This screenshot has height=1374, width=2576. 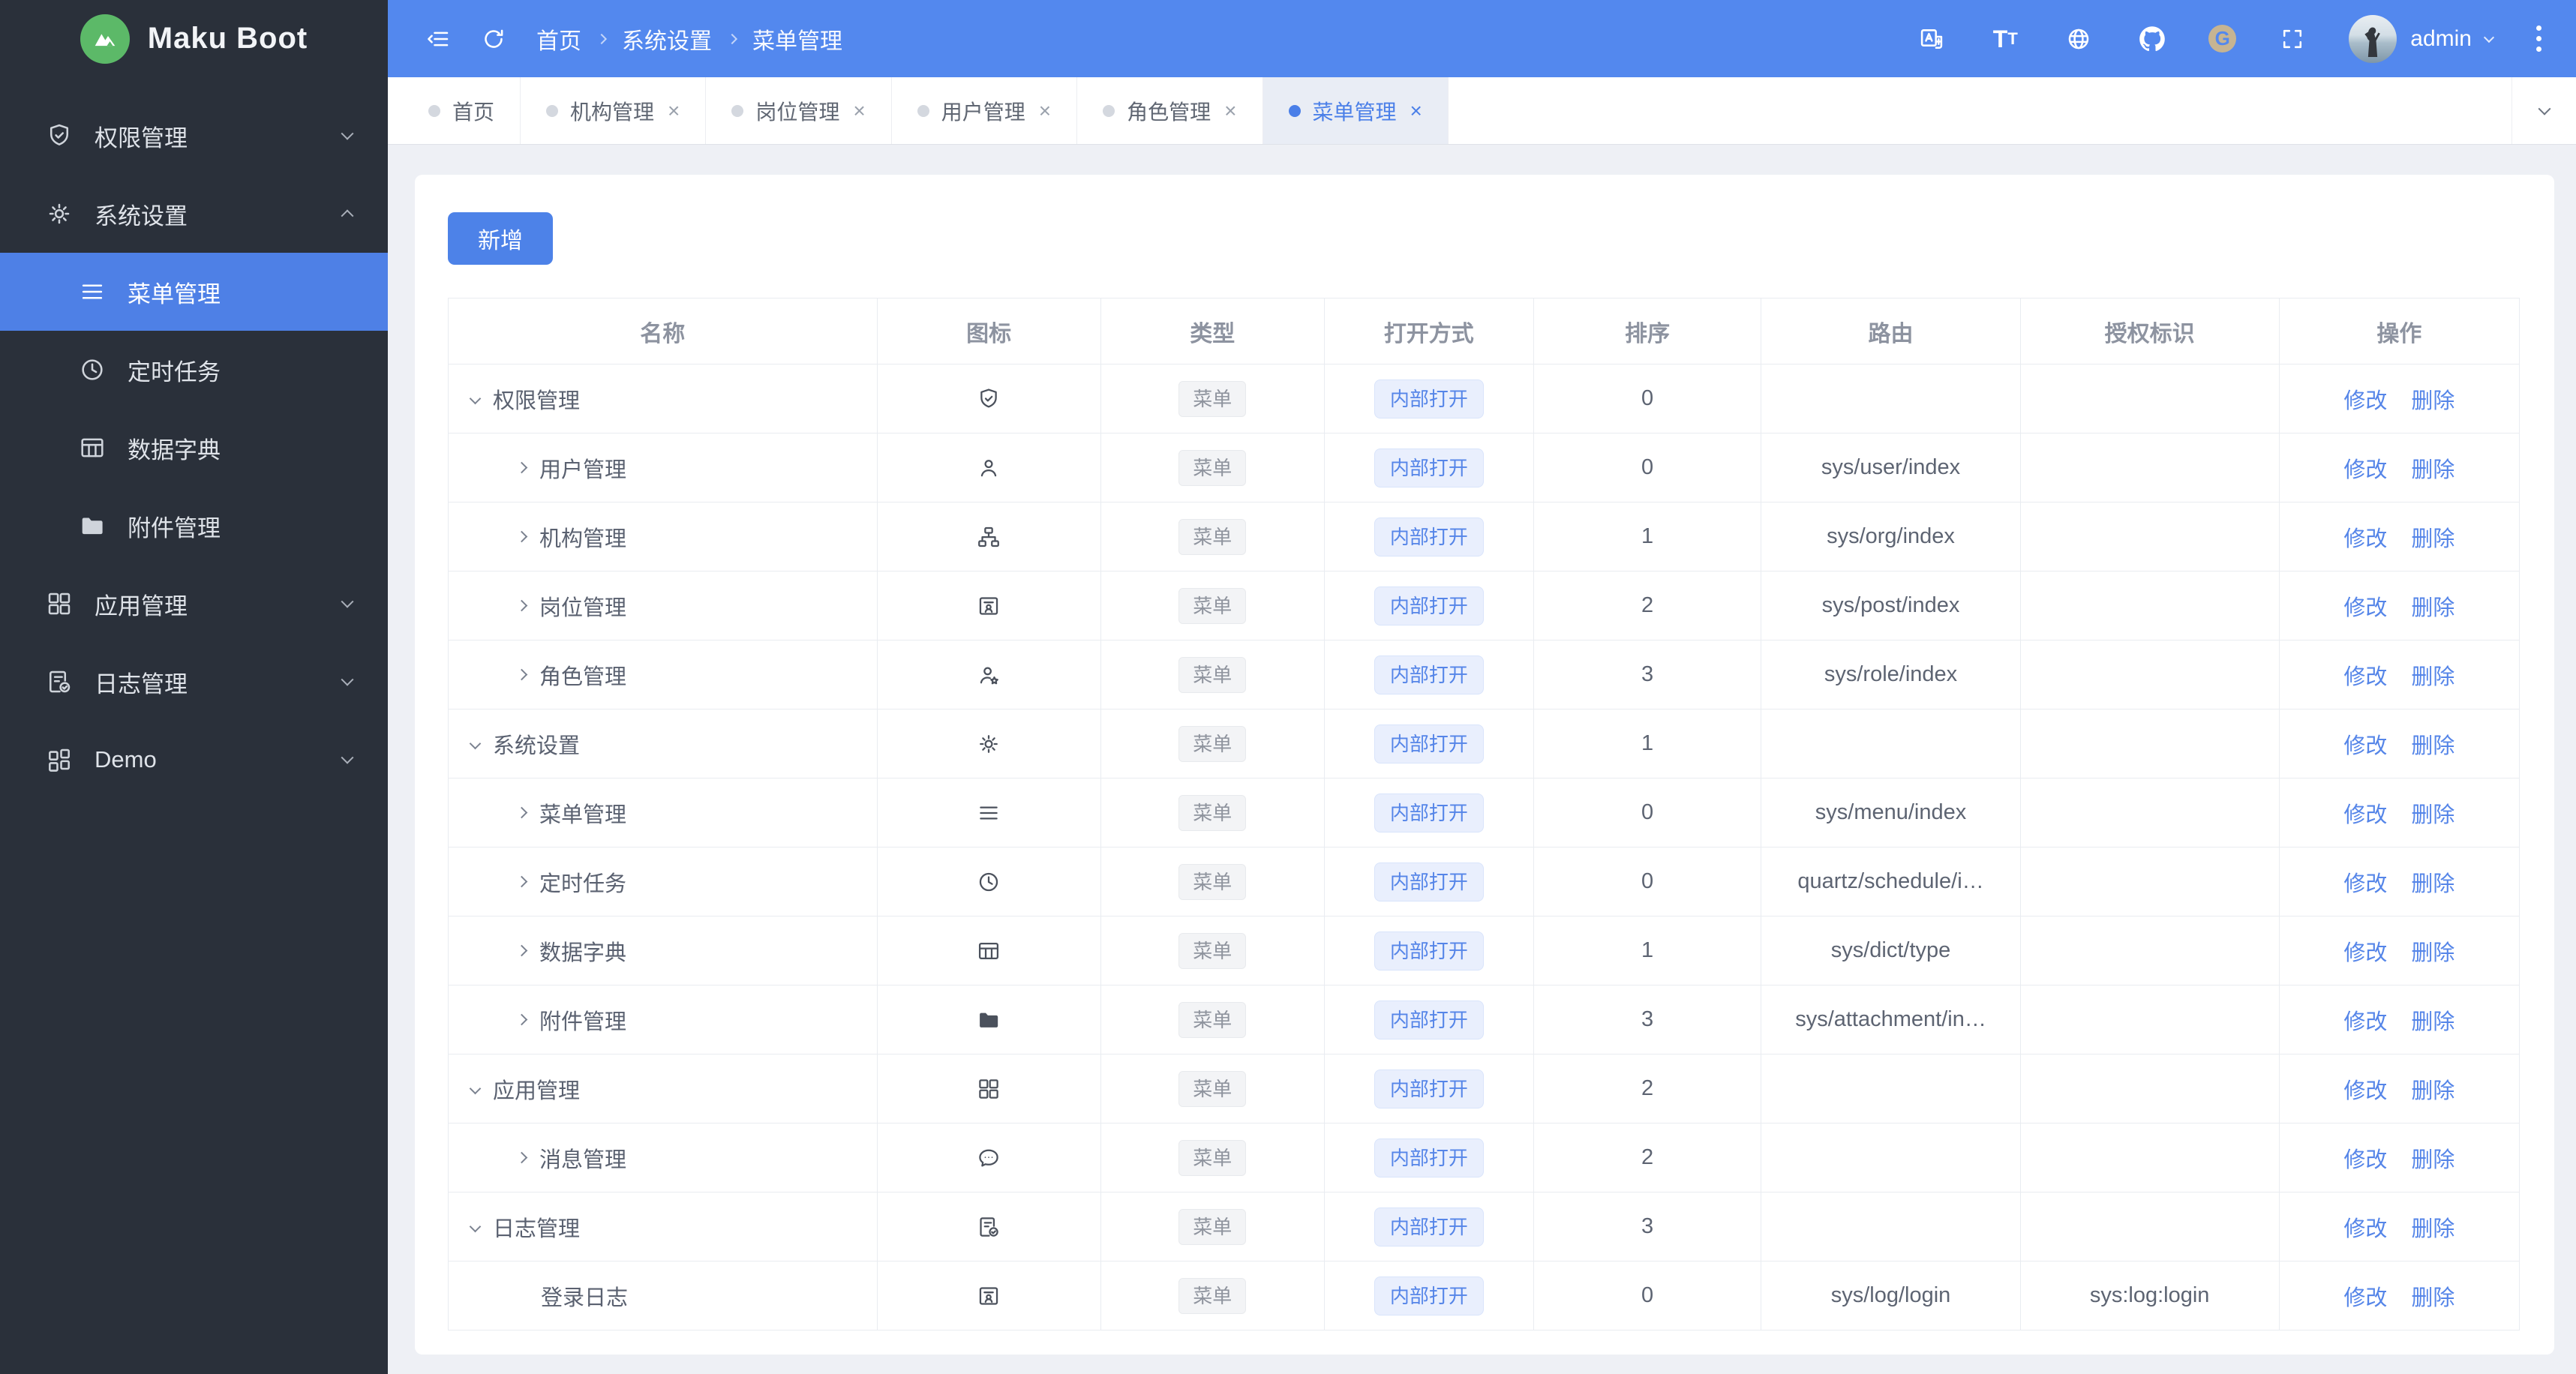 I want to click on language-button, so click(x=1931, y=39).